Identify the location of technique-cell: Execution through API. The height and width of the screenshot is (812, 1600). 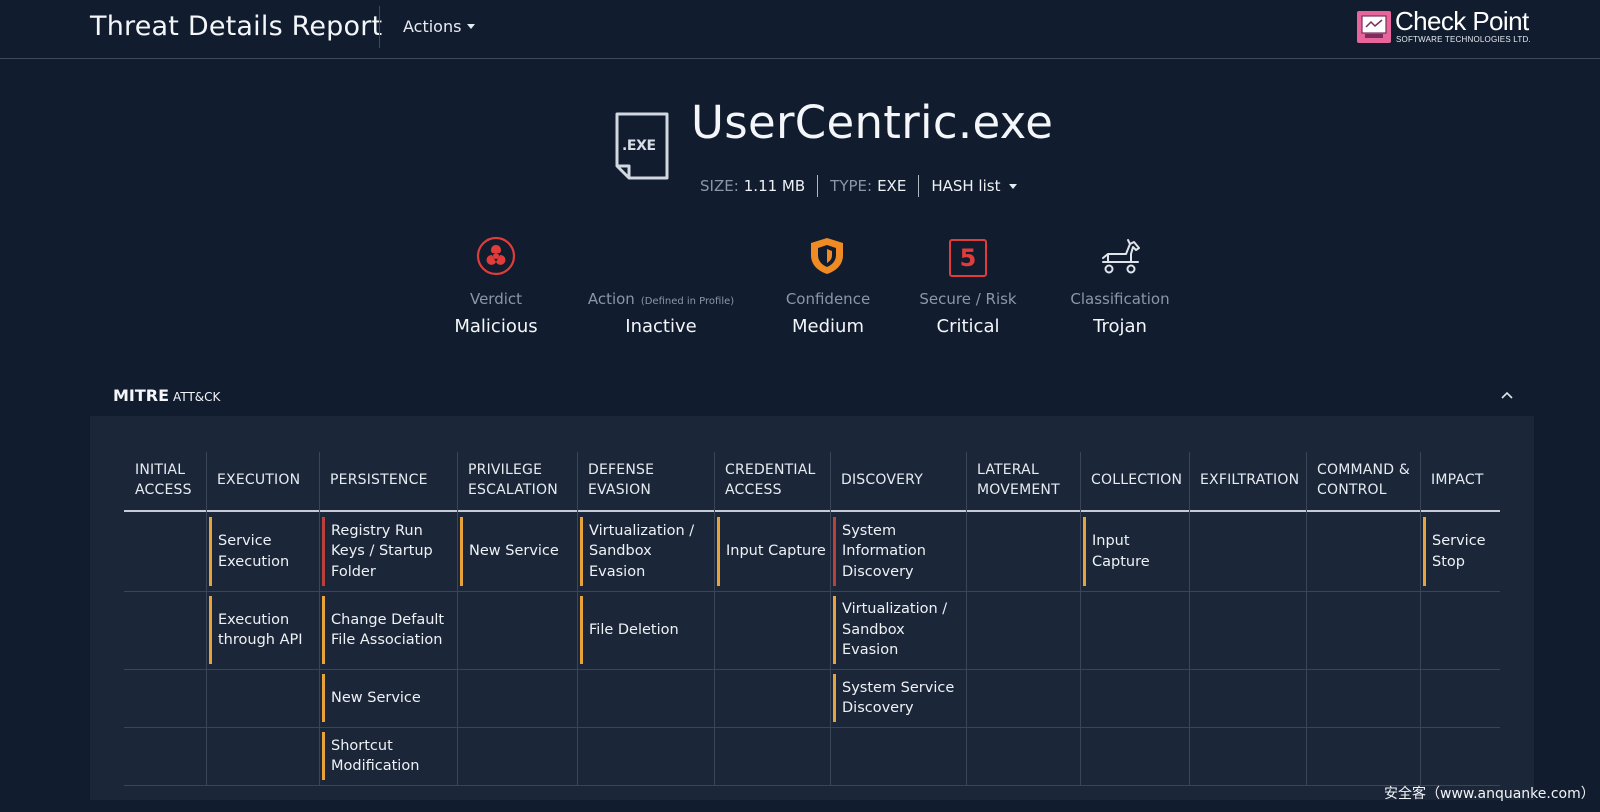
(262, 630).